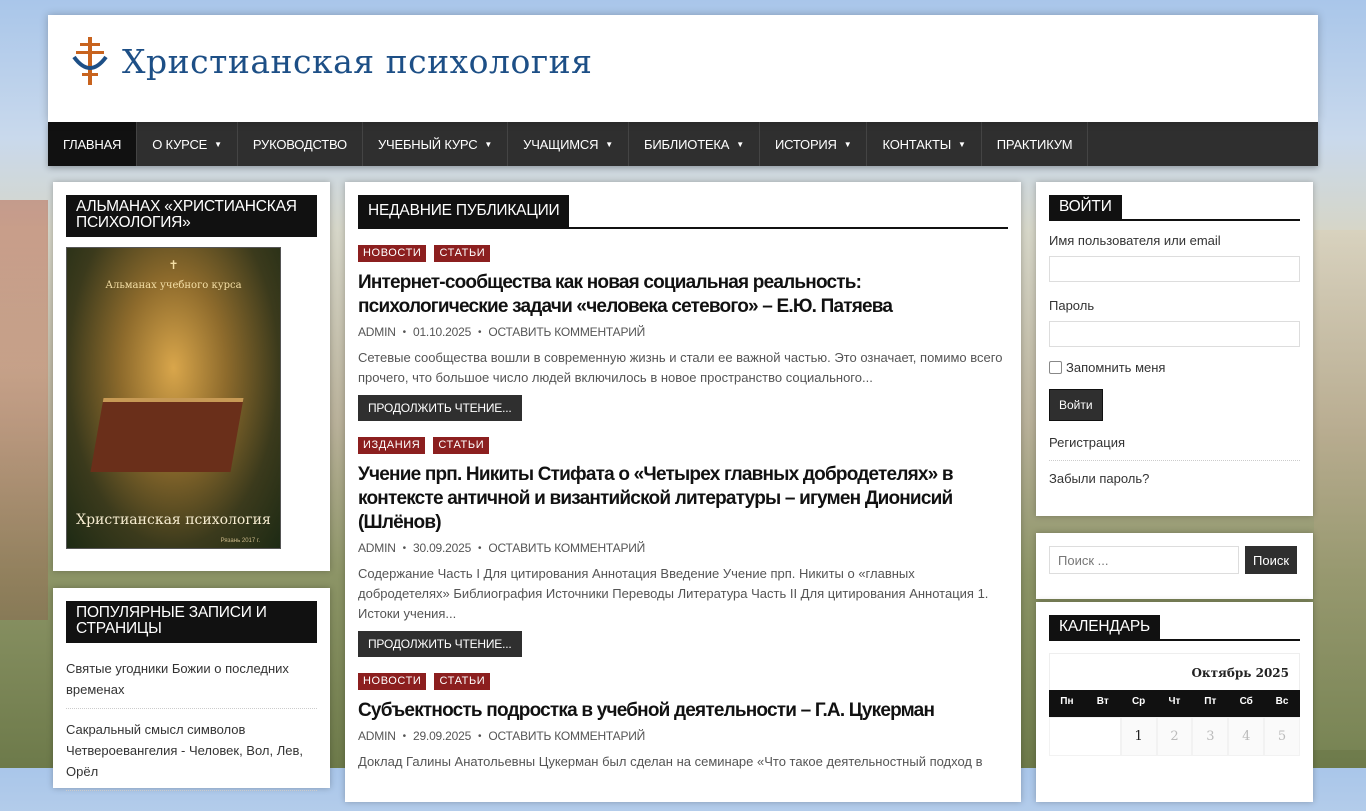 This screenshot has height=811, width=1366. I want to click on calendar-day: 2, so click(1174, 736).